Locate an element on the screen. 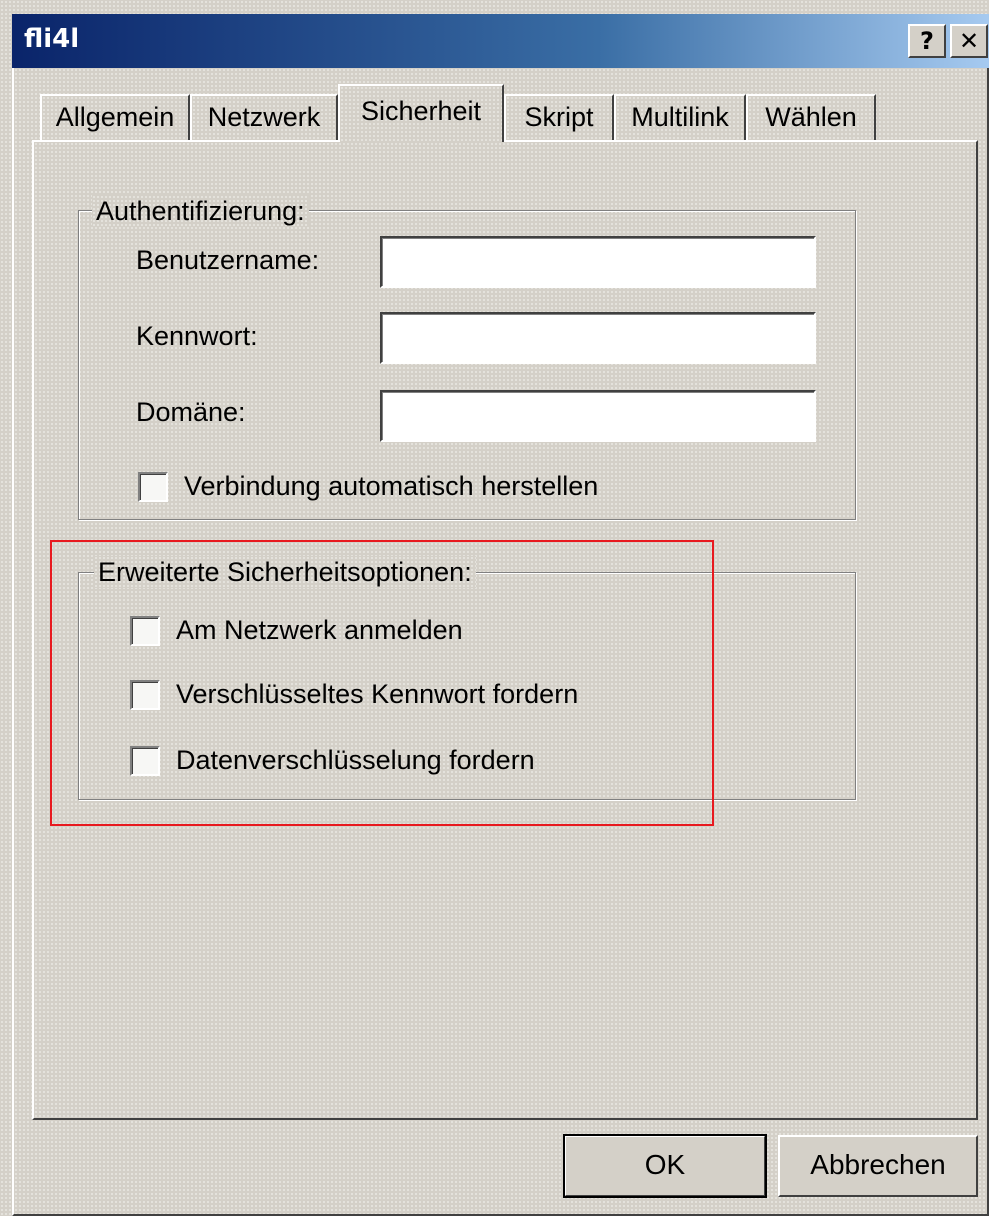  tab-multilink: Multilink is located at coordinates (680, 117).